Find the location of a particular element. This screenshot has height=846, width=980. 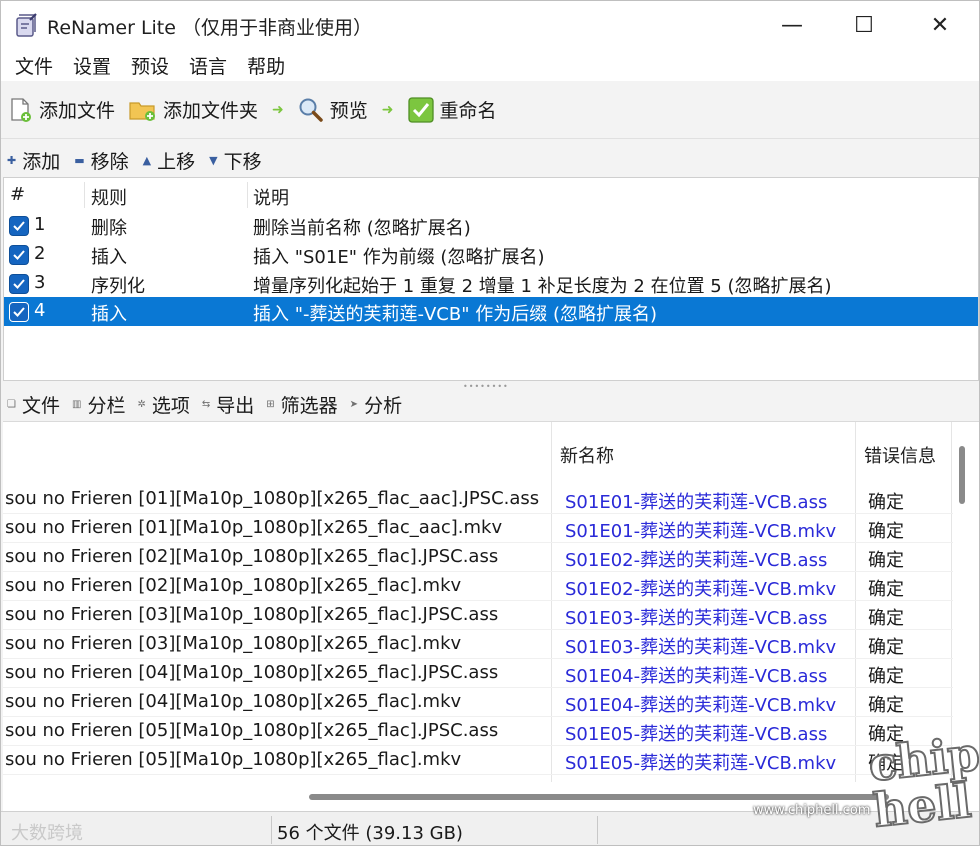

add-folders-button: 添加文件夹 is located at coordinates (193, 109).